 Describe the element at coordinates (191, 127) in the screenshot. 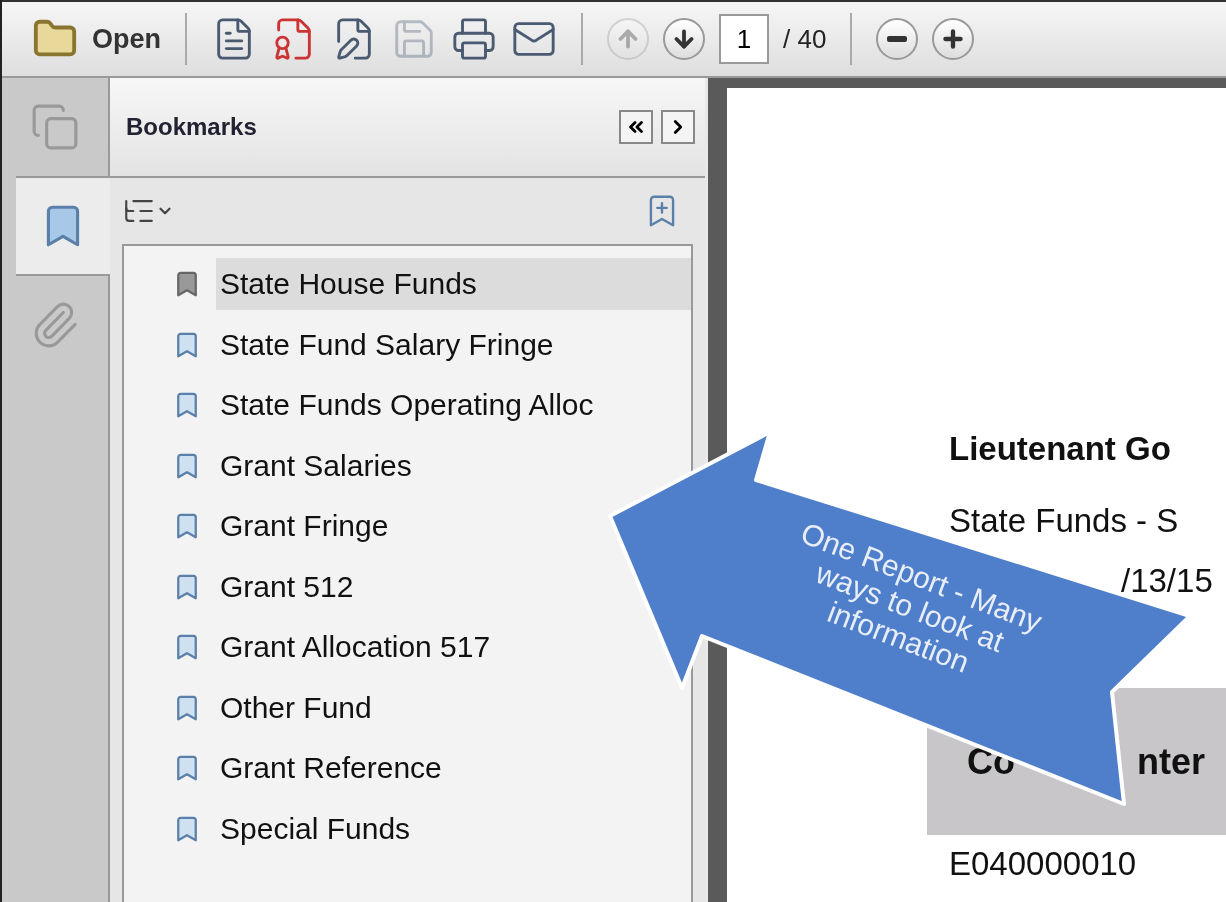

I see `panel-title: Bookmarks` at that location.